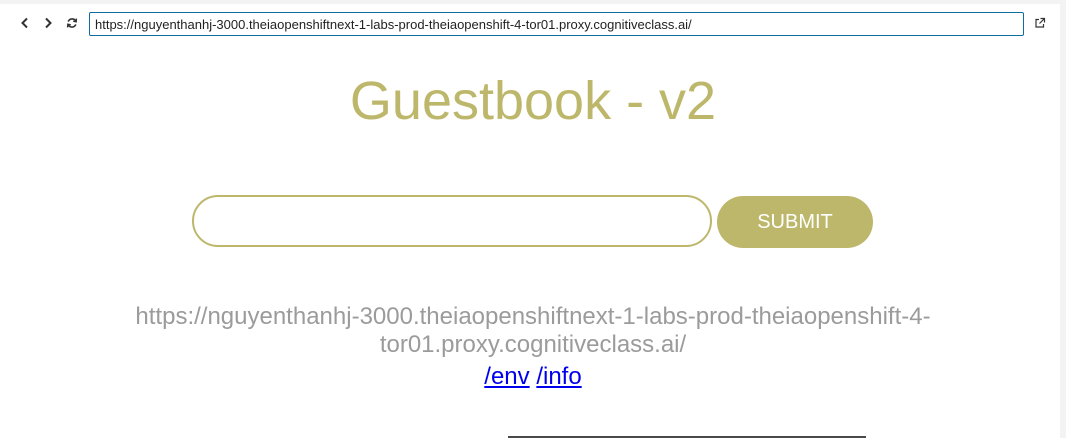 The height and width of the screenshot is (438, 1066). I want to click on chevron-left-icon, so click(24, 23).